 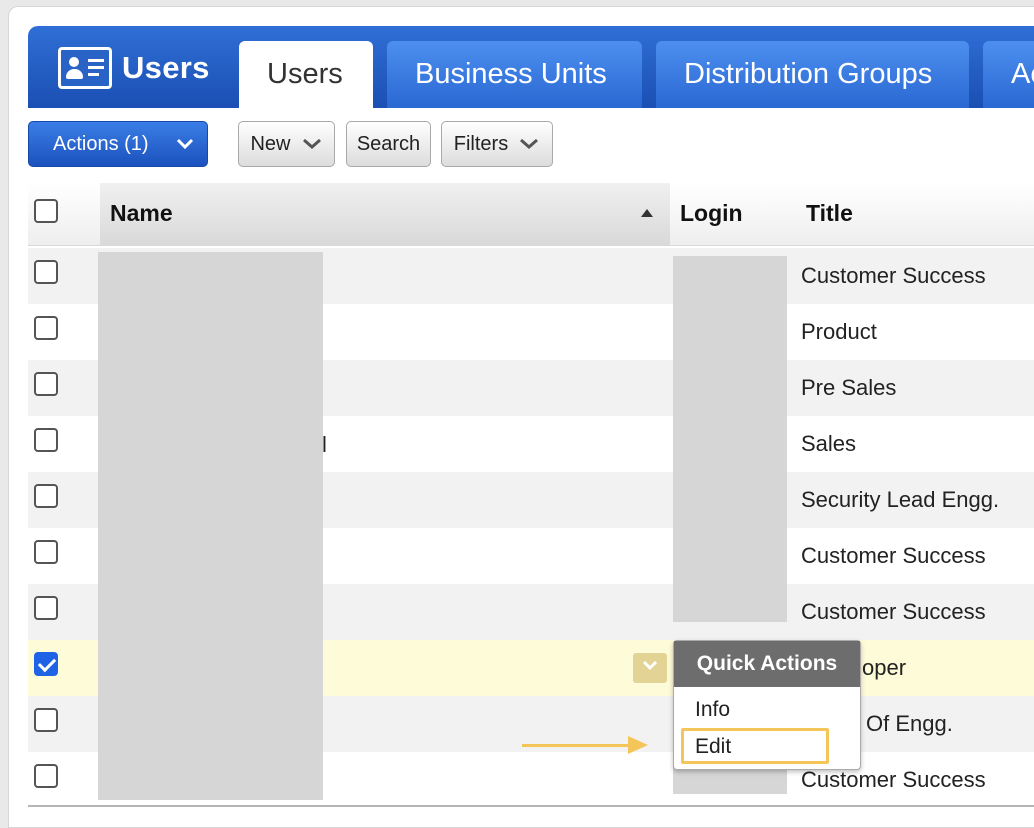 I want to click on tab-ac: Ac, so click(x=1008, y=74).